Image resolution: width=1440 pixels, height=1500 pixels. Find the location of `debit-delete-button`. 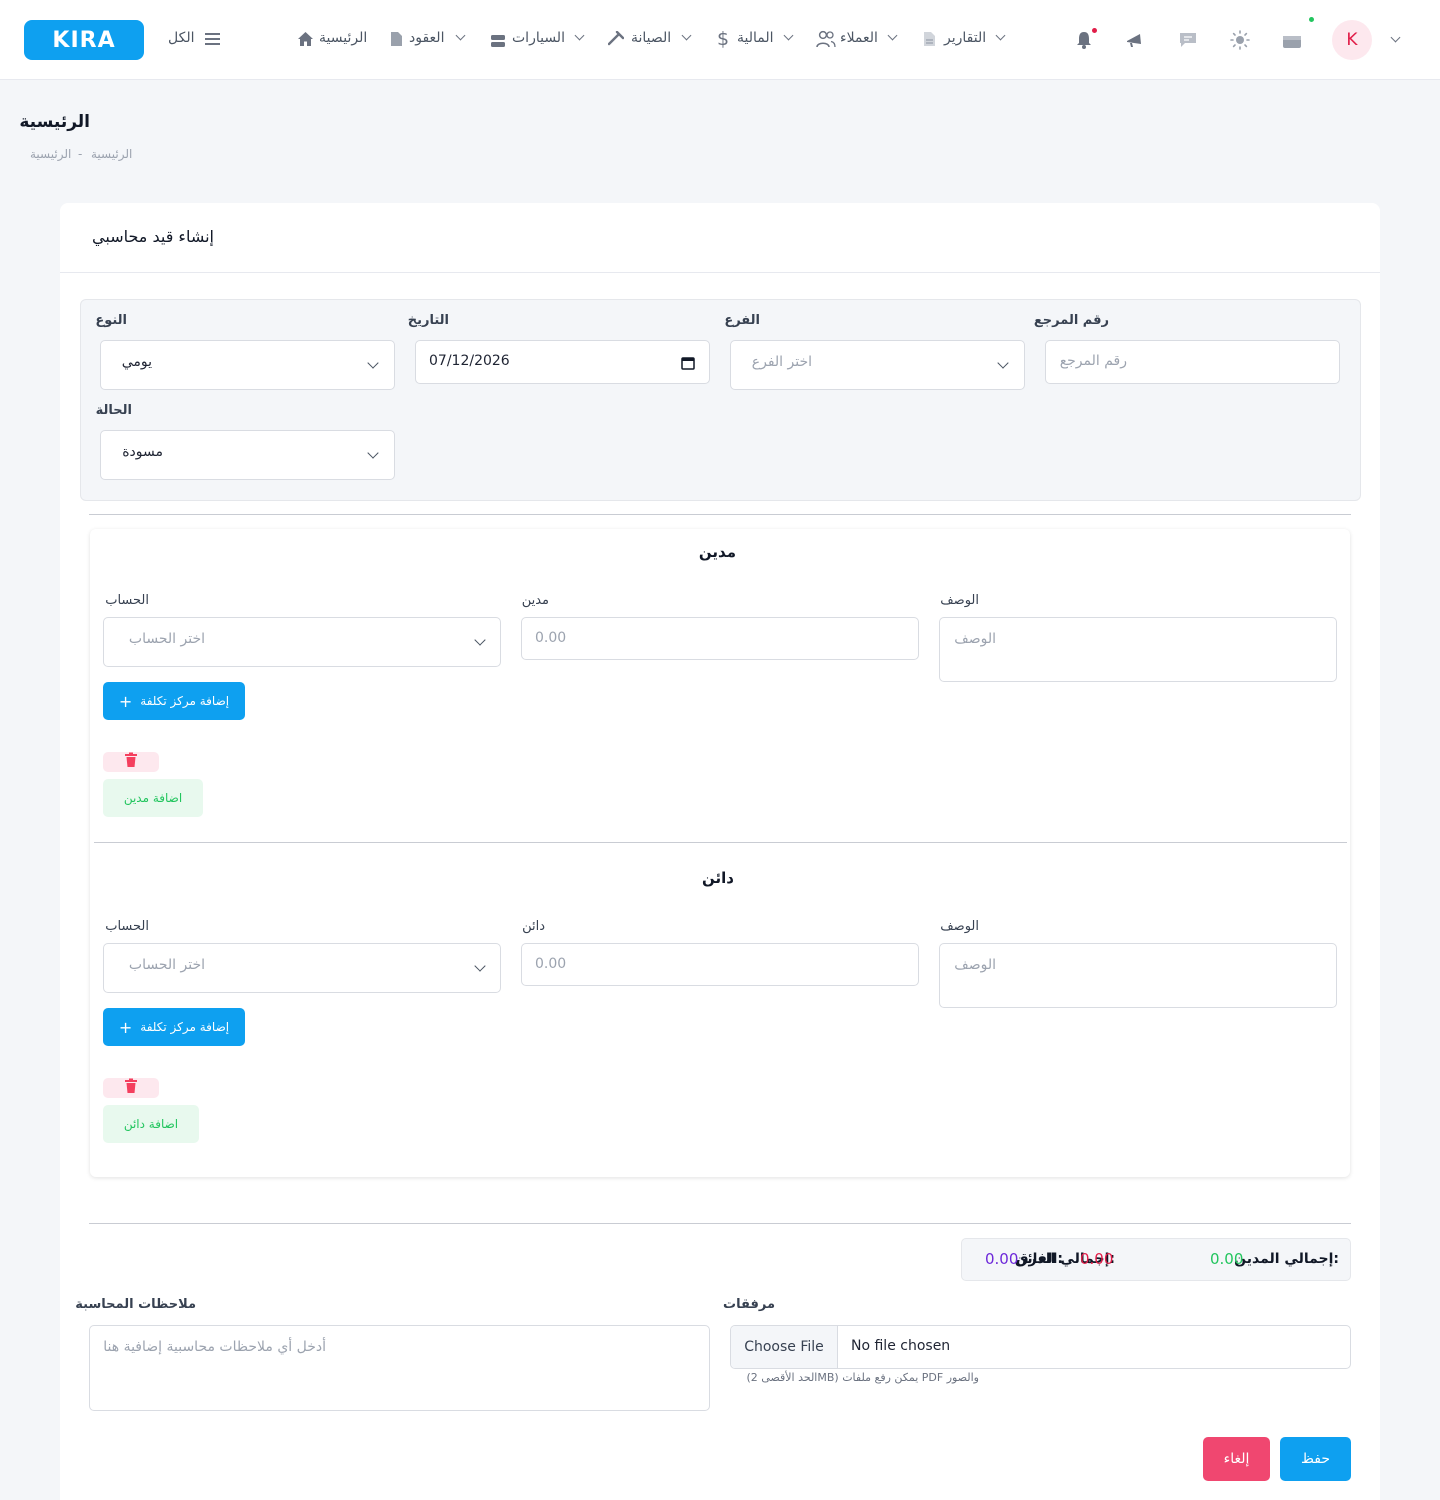

debit-delete-button is located at coordinates (131, 762).